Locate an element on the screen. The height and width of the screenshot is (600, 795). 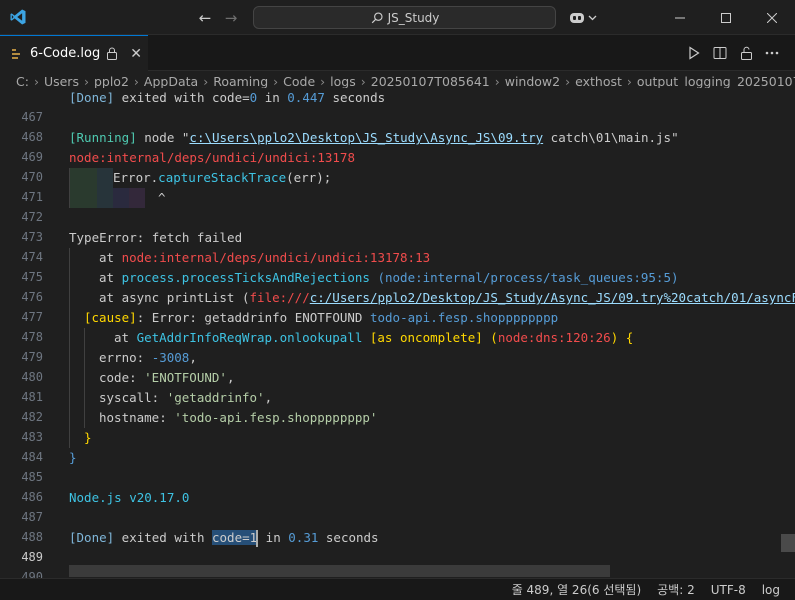
log-token: node:internal/process/task_queues:95:5 is located at coordinates (528, 277).